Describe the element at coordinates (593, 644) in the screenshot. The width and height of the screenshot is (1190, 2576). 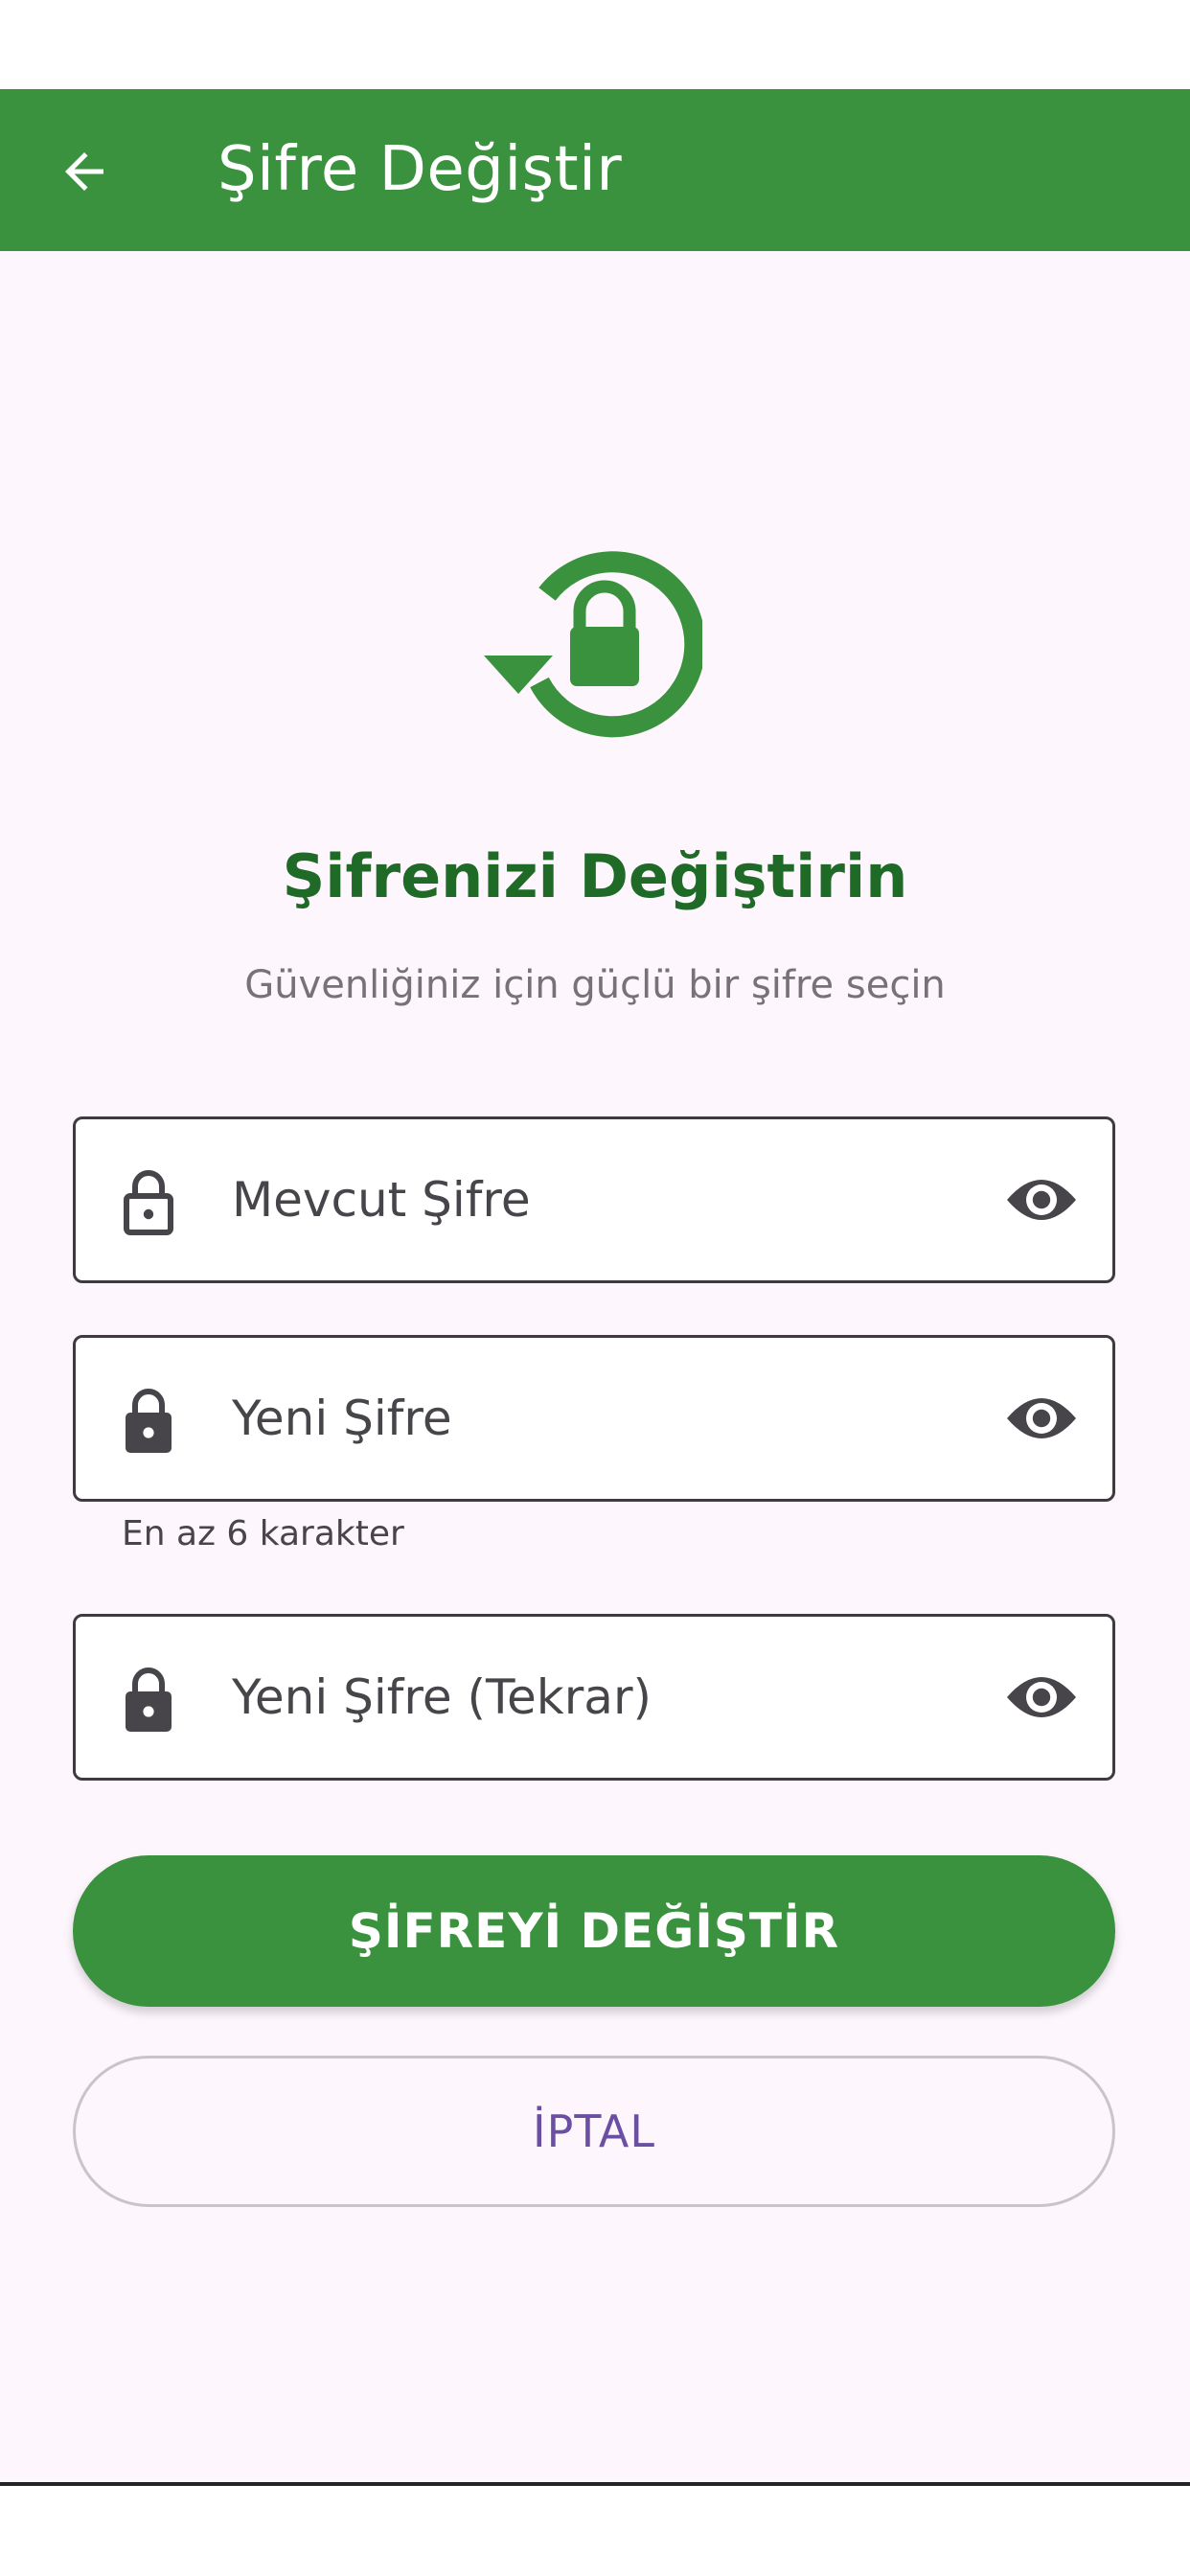
I see `lock-reset-icon` at that location.